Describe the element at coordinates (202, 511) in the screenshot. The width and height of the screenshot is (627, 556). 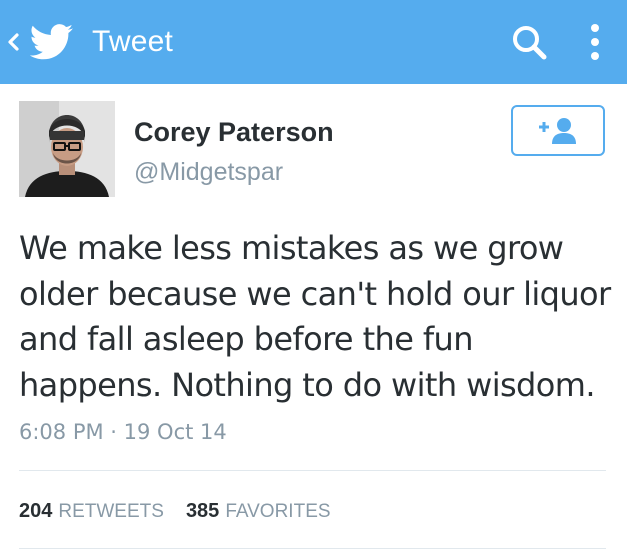
I see `favorites-count: 385` at that location.